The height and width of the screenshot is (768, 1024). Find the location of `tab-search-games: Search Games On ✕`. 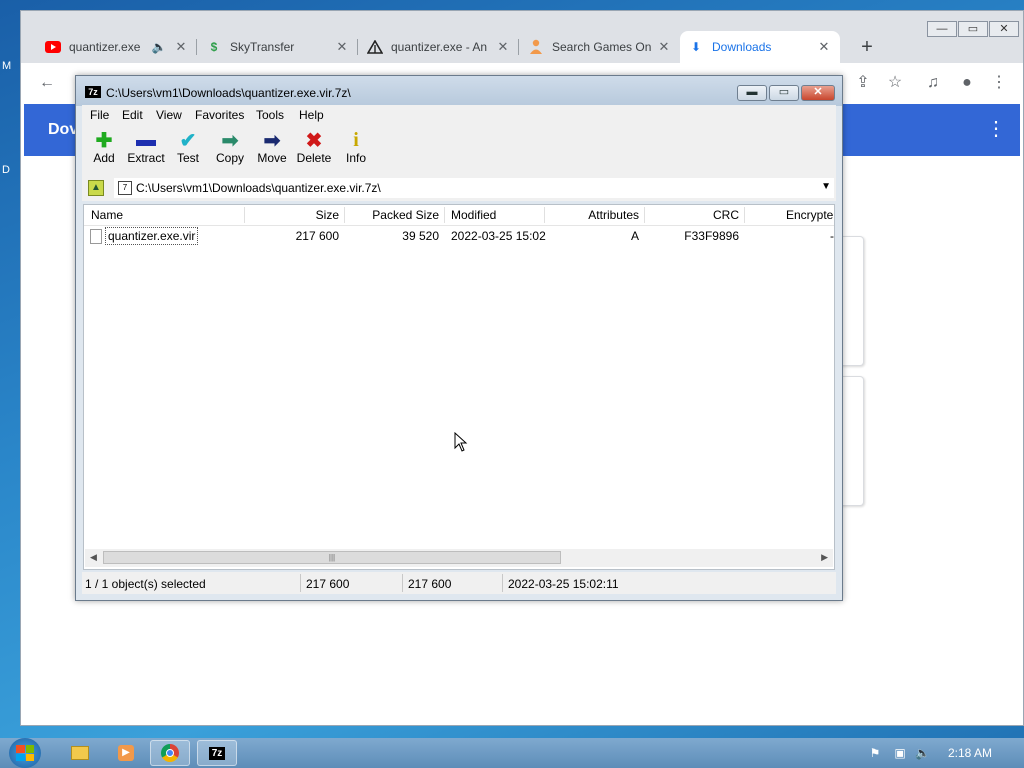

tab-search-games: Search Games On ✕ is located at coordinates (600, 47).